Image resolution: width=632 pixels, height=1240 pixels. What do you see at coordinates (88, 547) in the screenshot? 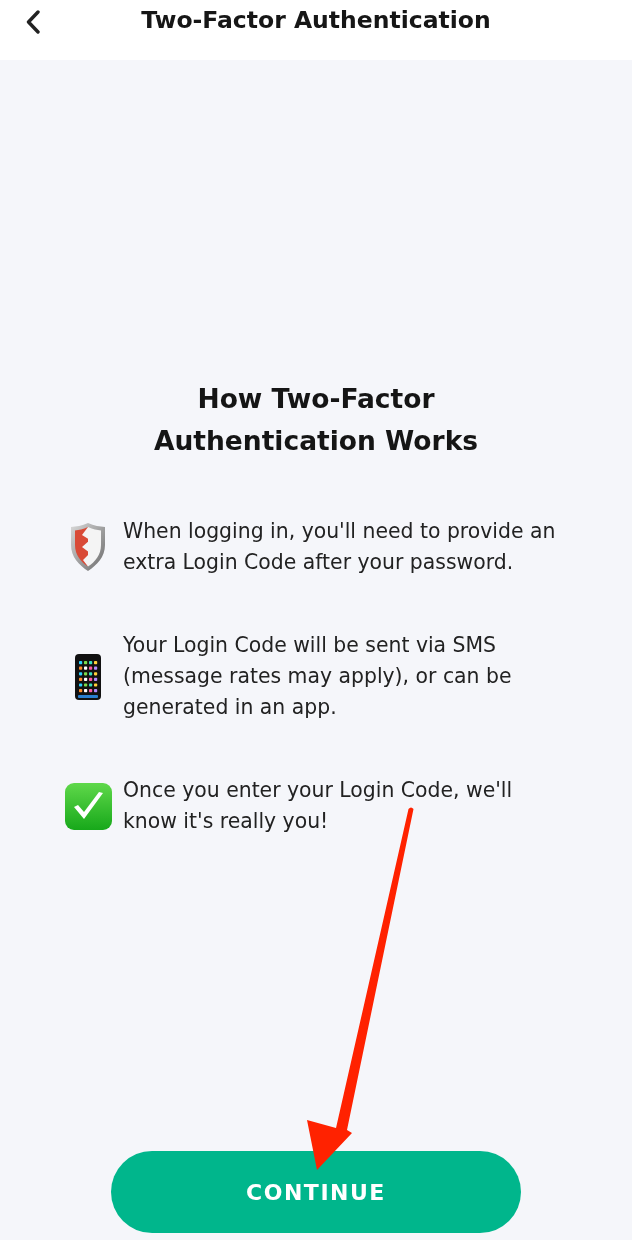
I see `shield-icon` at bounding box center [88, 547].